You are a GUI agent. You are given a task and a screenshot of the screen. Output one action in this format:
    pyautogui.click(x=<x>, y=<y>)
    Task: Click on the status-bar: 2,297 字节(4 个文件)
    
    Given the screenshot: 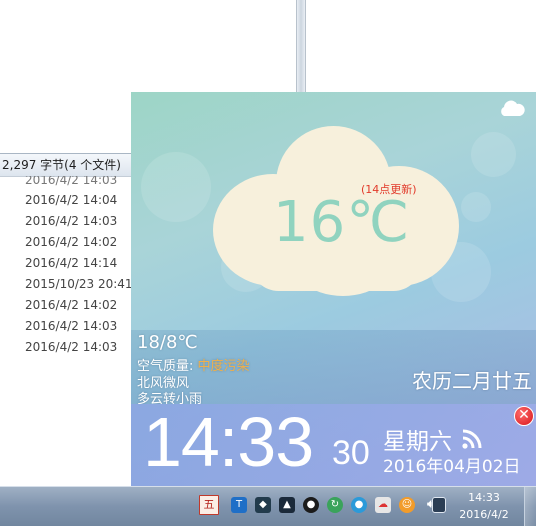 What is the action you would take?
    pyautogui.click(x=65, y=165)
    